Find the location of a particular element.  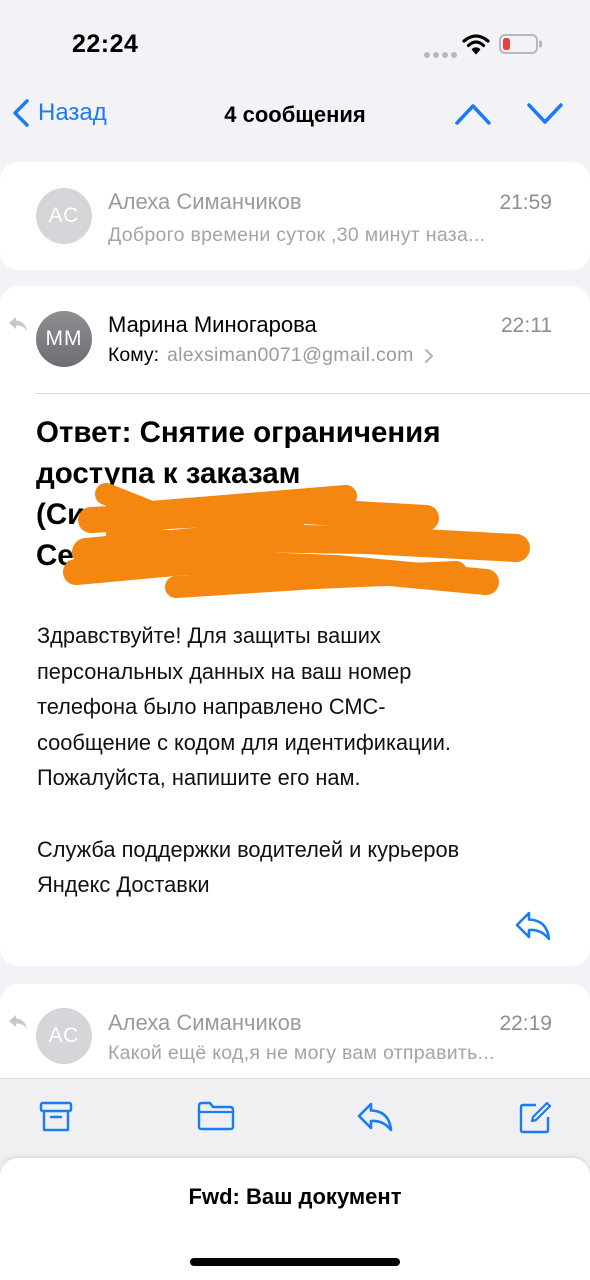

next-message-button is located at coordinates (545, 114).